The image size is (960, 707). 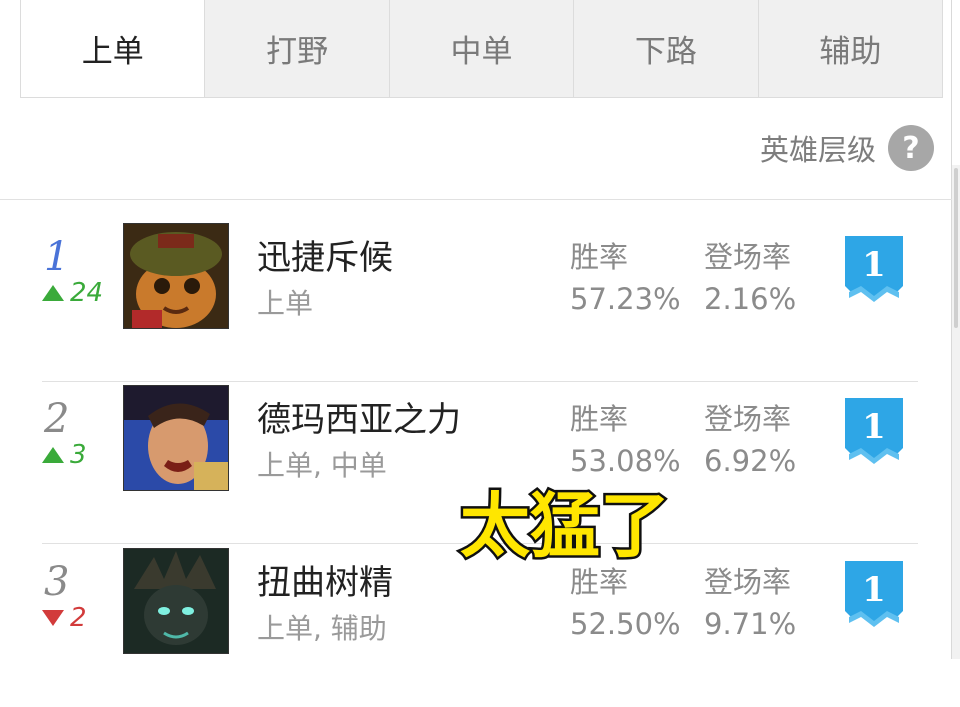 I want to click on hero-role: 上单, 中单, so click(x=322, y=465).